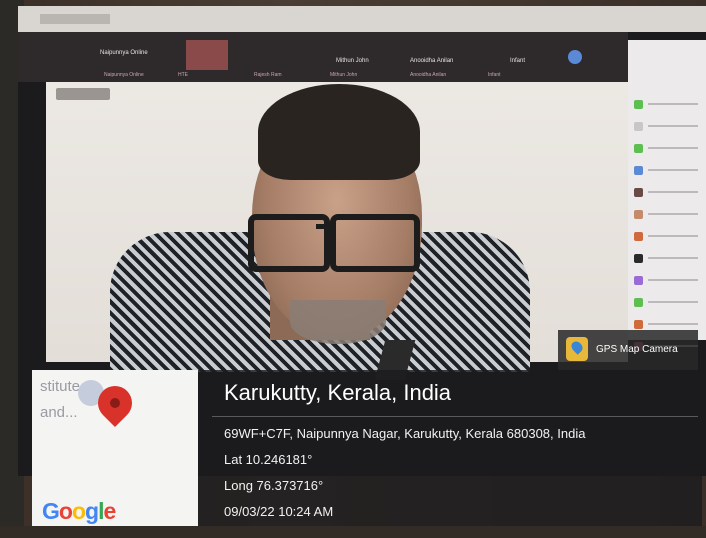 The height and width of the screenshot is (538, 706). I want to click on participant-name: Mithun John, so click(352, 61).